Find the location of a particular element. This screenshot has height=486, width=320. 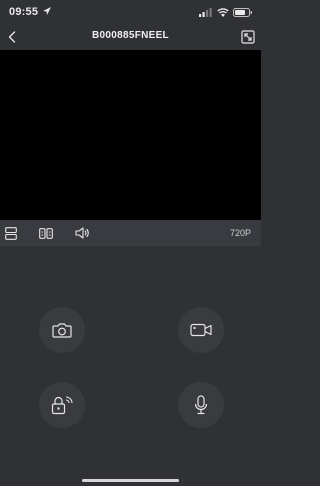

microphone-icon is located at coordinates (201, 405).